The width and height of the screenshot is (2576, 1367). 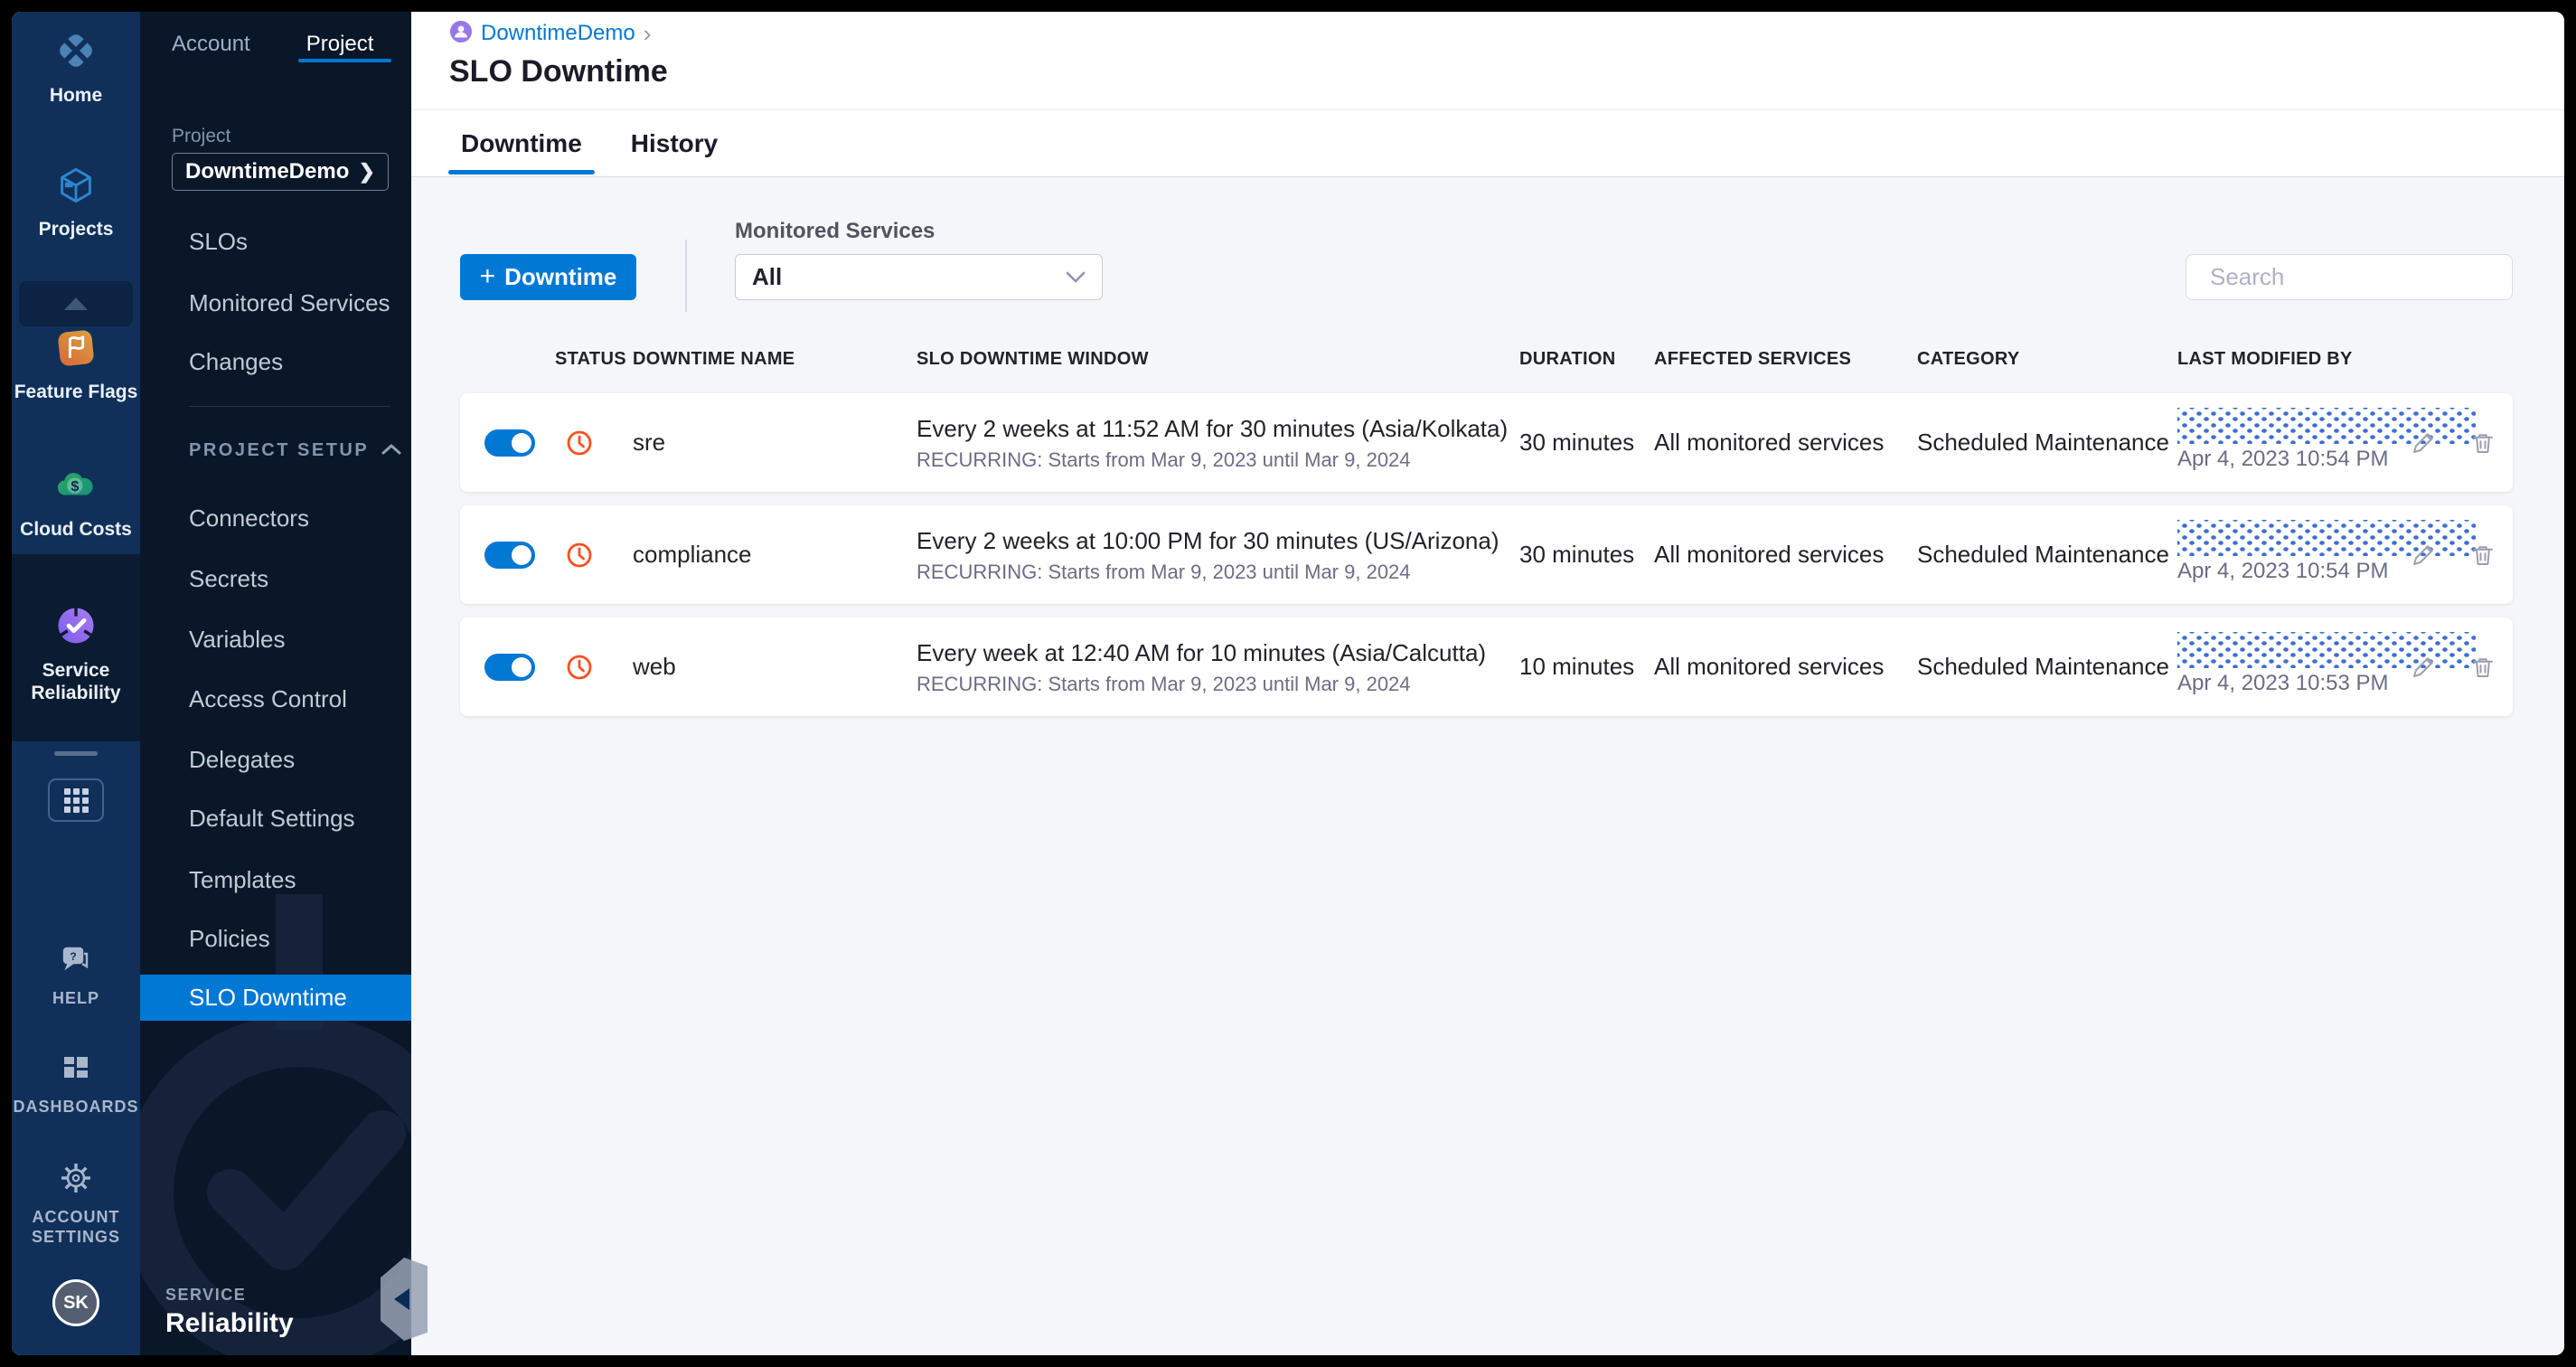 I want to click on avatar-initials: SK, so click(x=76, y=1302).